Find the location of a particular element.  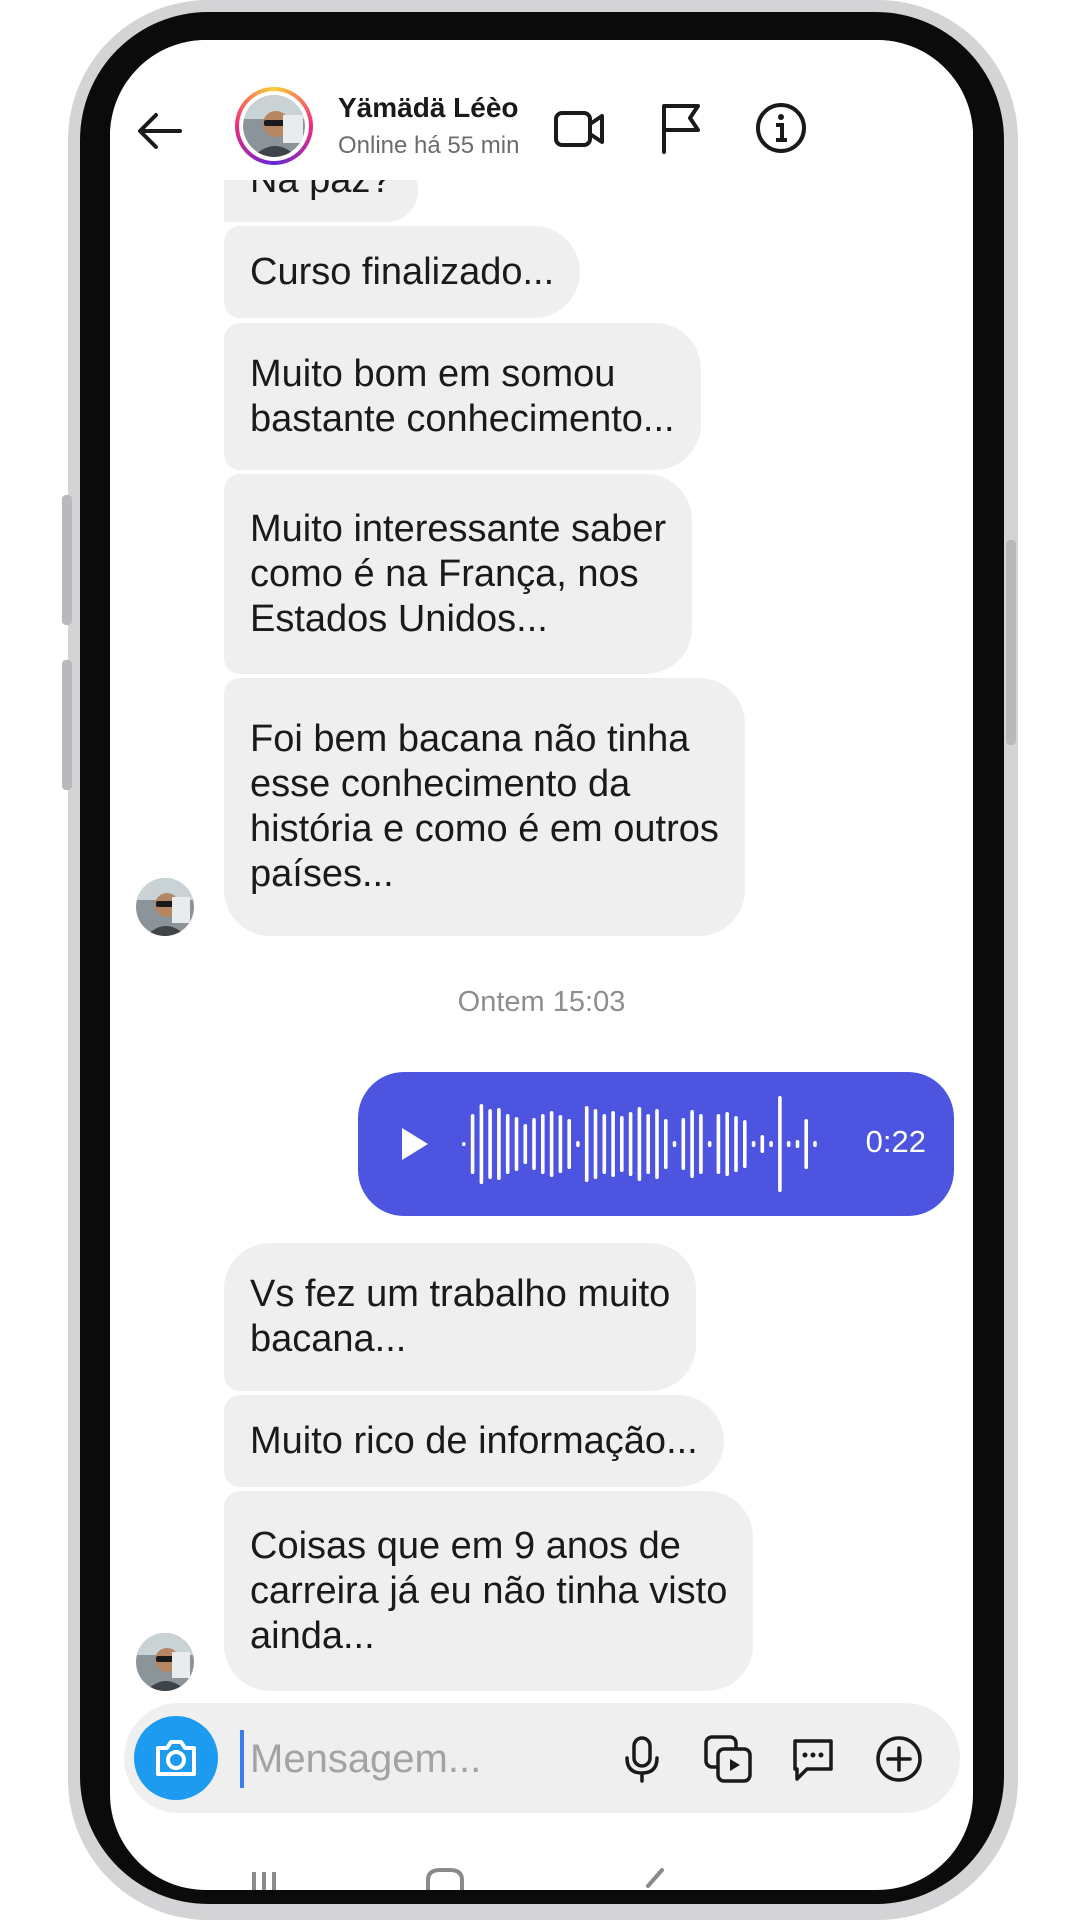

volume-up-button is located at coordinates (67, 560).